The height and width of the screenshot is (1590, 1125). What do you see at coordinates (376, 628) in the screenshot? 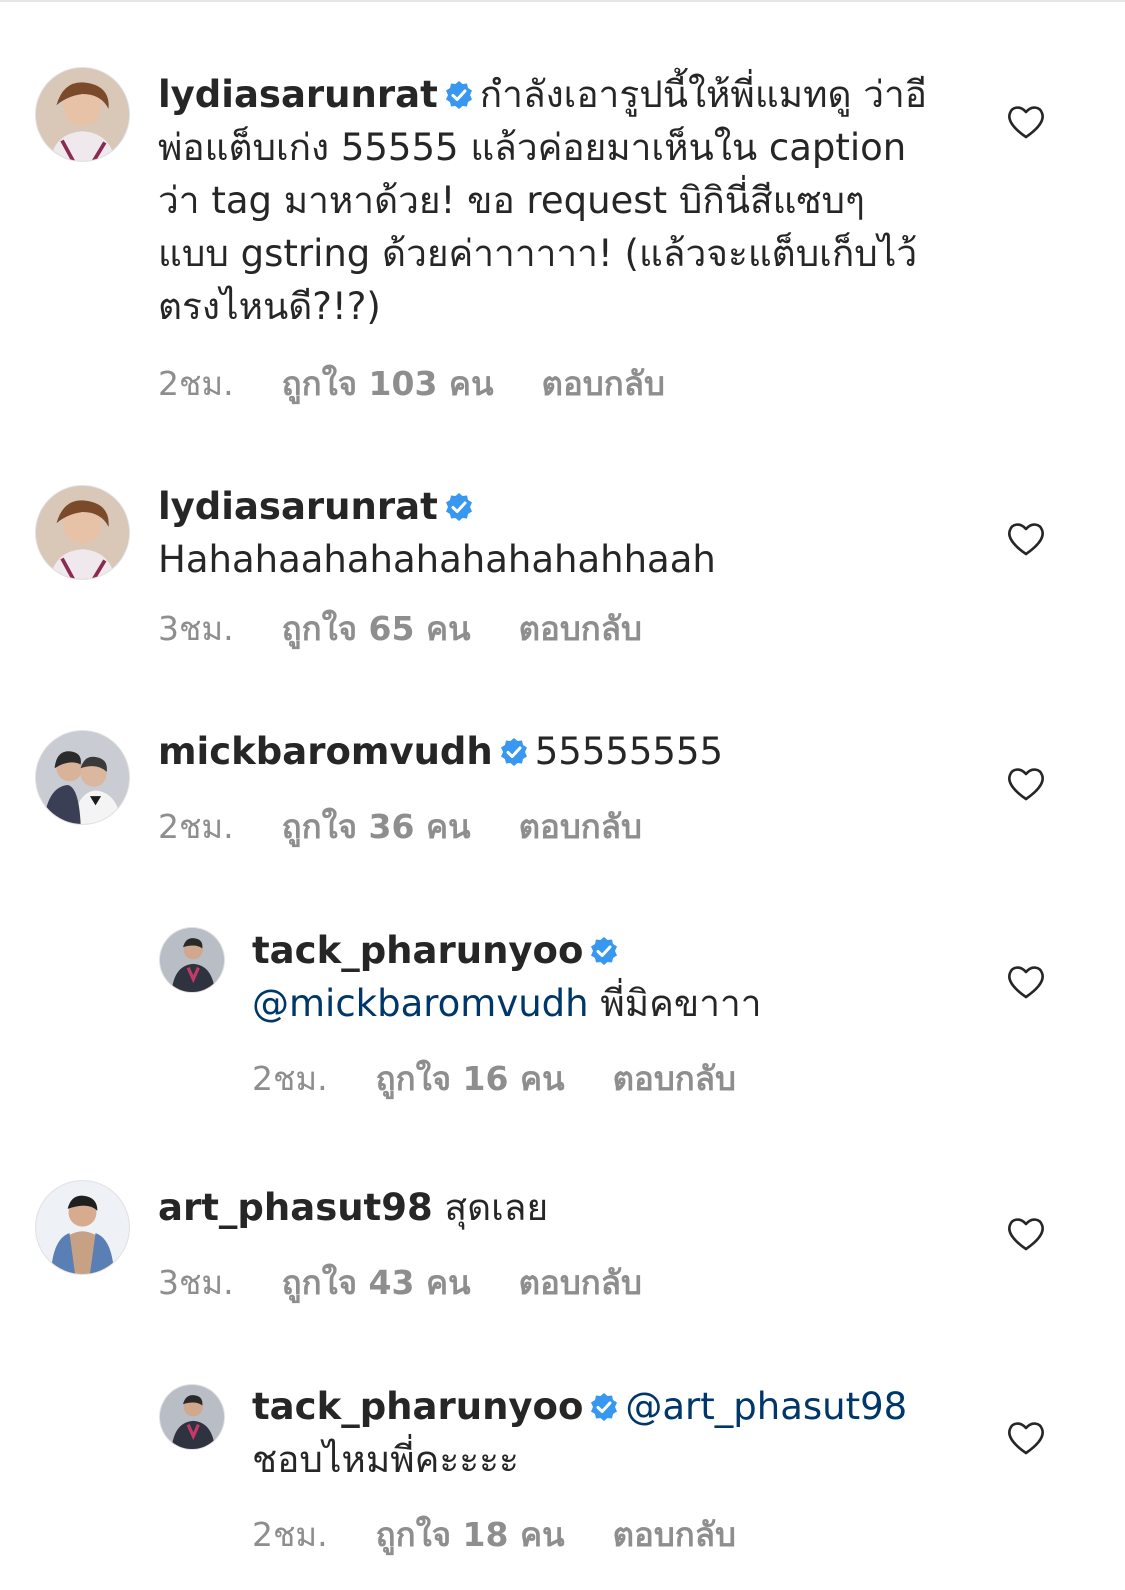
I see `comment-likes: ถูกใจ 65 คน` at bounding box center [376, 628].